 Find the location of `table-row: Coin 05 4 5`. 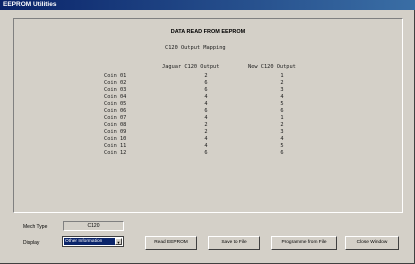

table-row: Coin 05 4 5 is located at coordinates (207, 104).